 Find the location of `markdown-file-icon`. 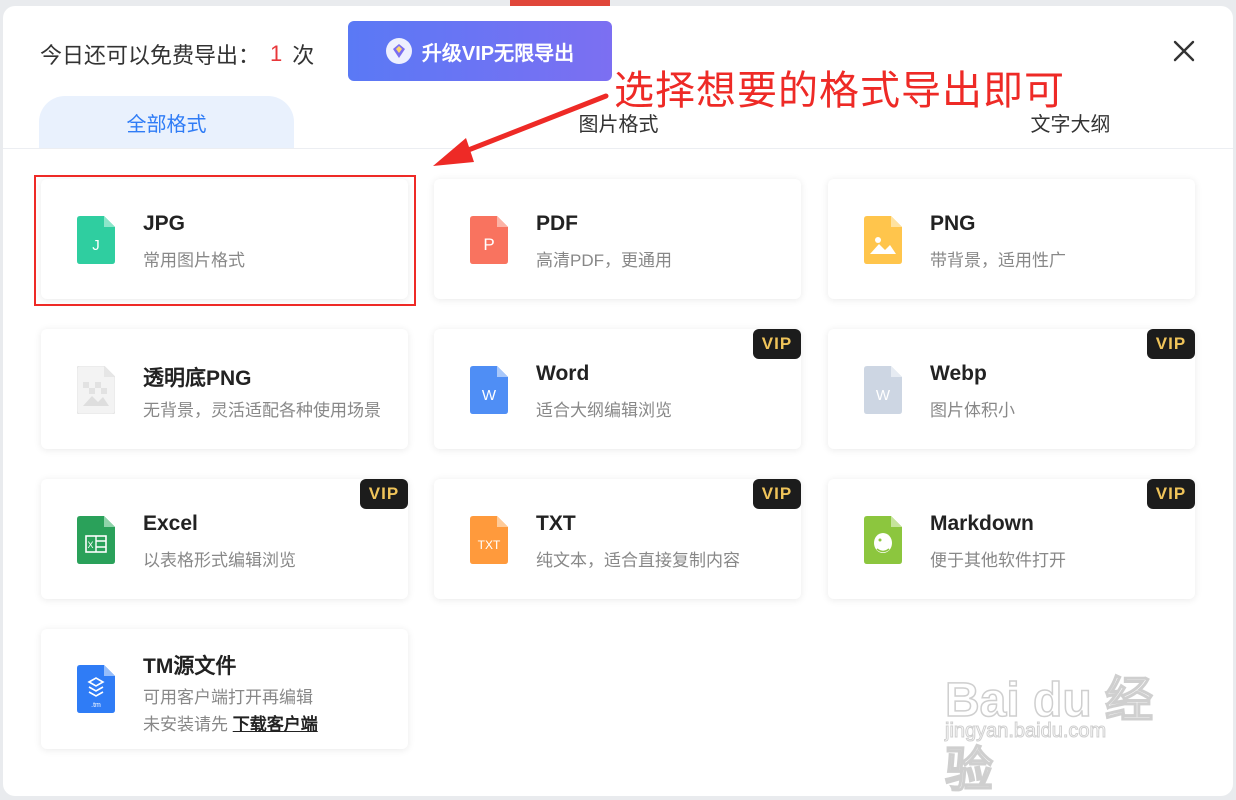

markdown-file-icon is located at coordinates (883, 540).